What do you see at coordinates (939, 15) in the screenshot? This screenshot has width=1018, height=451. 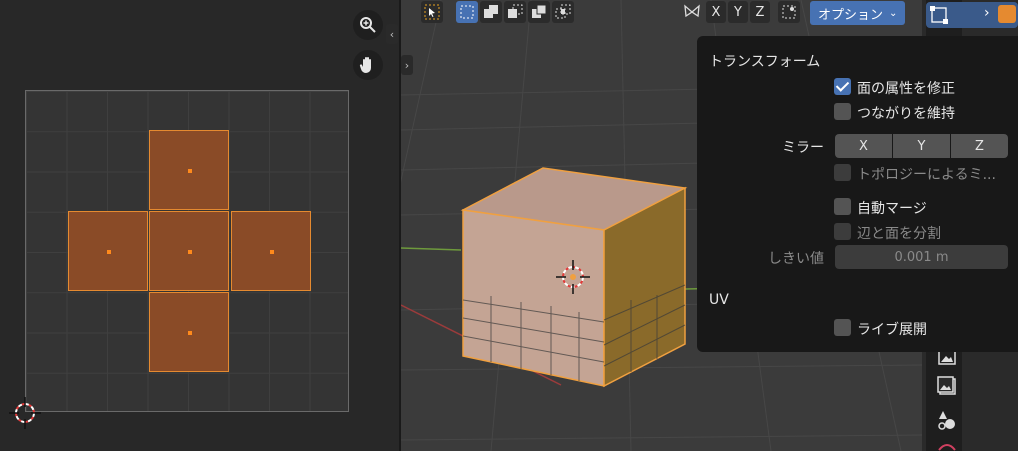 I see `object-icon` at bounding box center [939, 15].